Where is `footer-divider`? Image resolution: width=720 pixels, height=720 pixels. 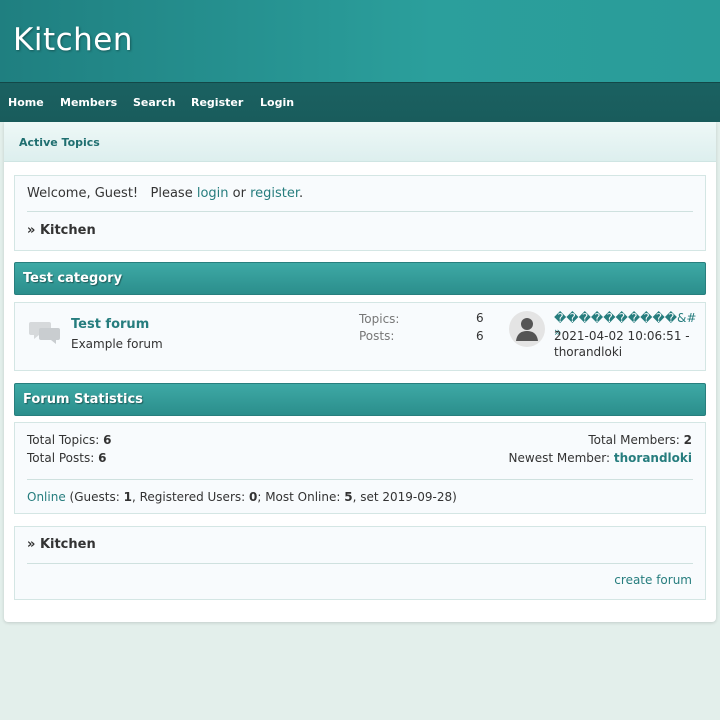 footer-divider is located at coordinates (360, 563).